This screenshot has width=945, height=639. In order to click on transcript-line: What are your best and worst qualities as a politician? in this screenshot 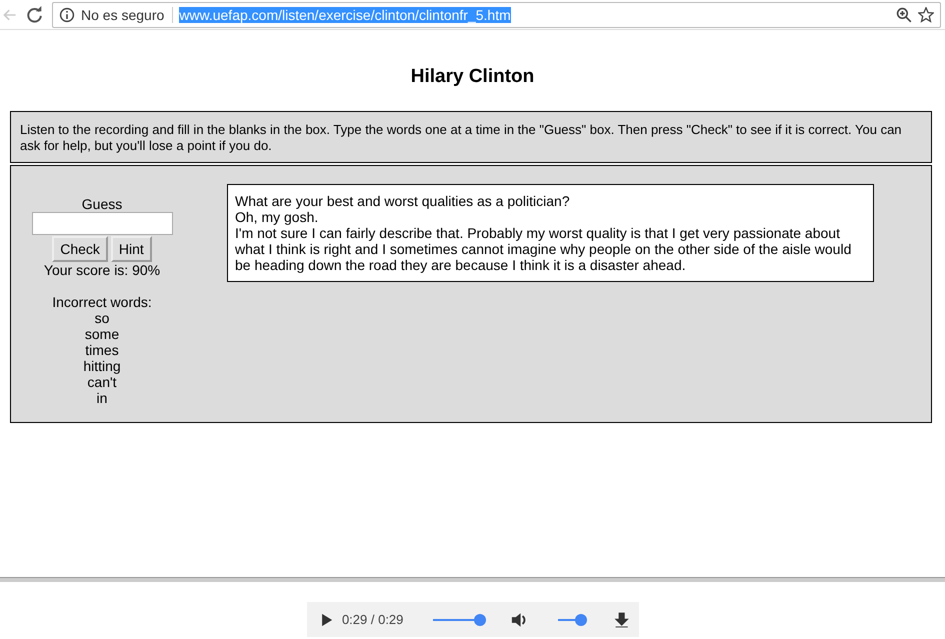, I will do `click(403, 201)`.